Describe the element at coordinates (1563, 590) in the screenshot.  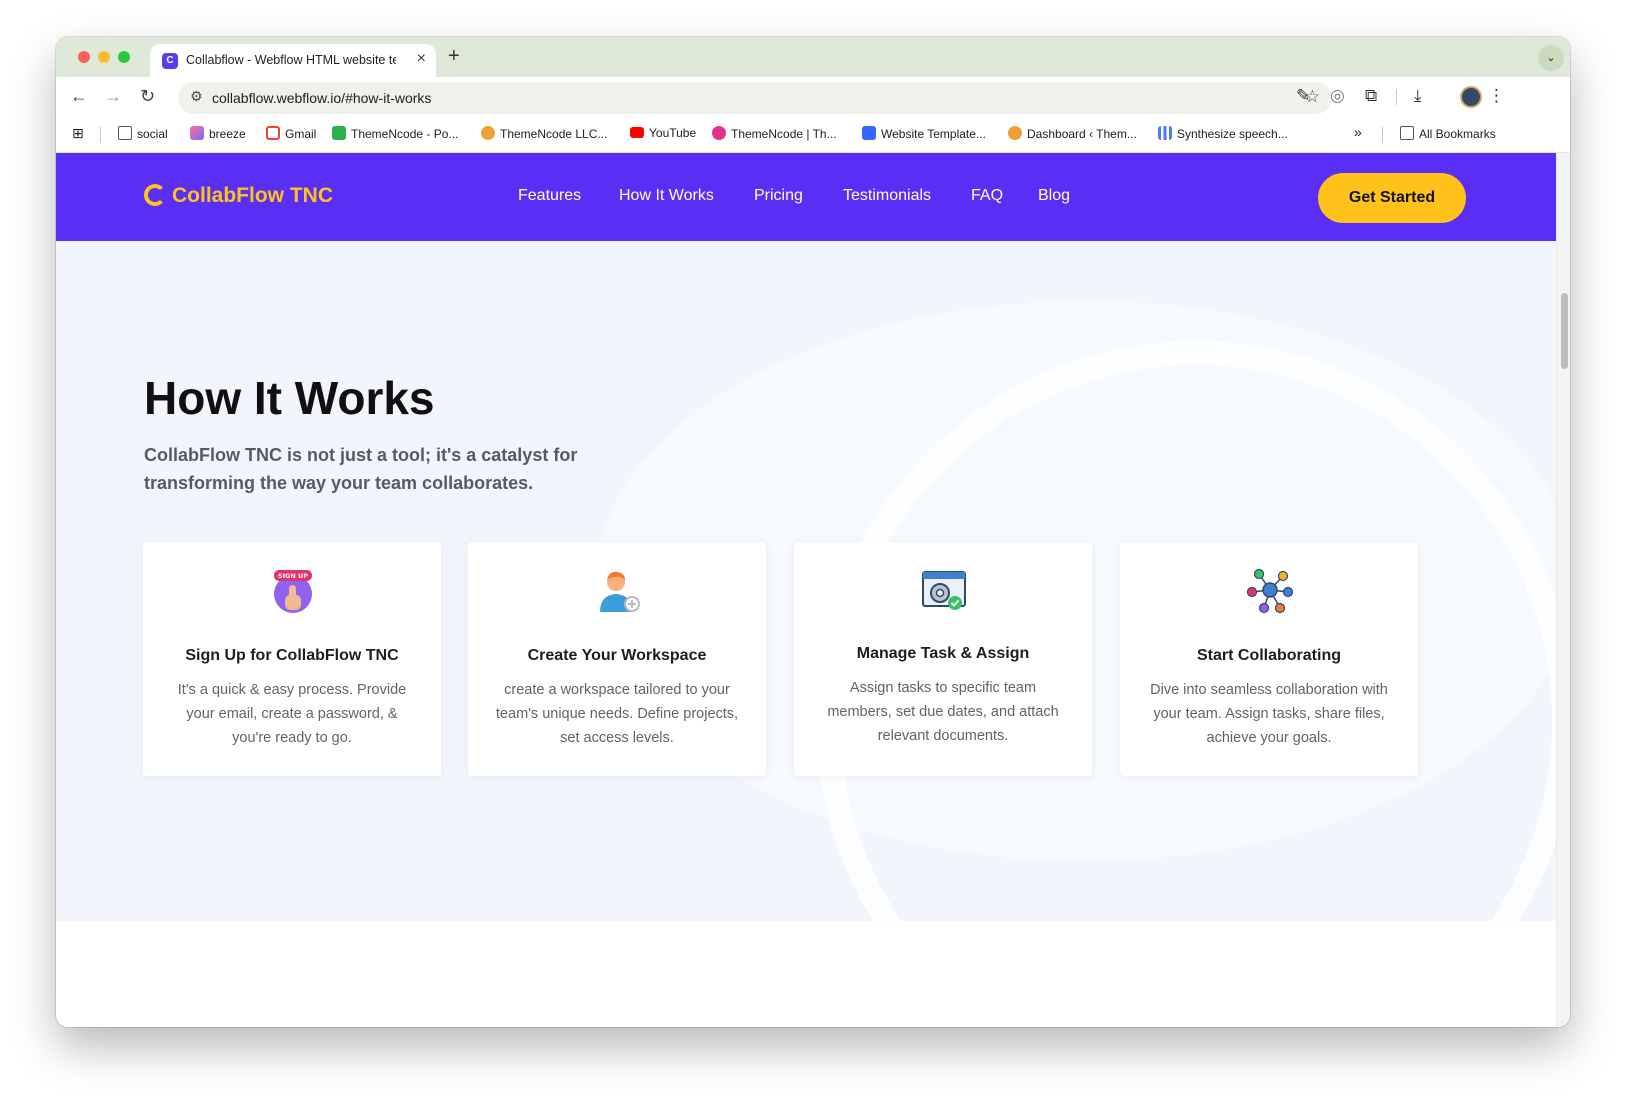
I see `page-scrollbar` at that location.